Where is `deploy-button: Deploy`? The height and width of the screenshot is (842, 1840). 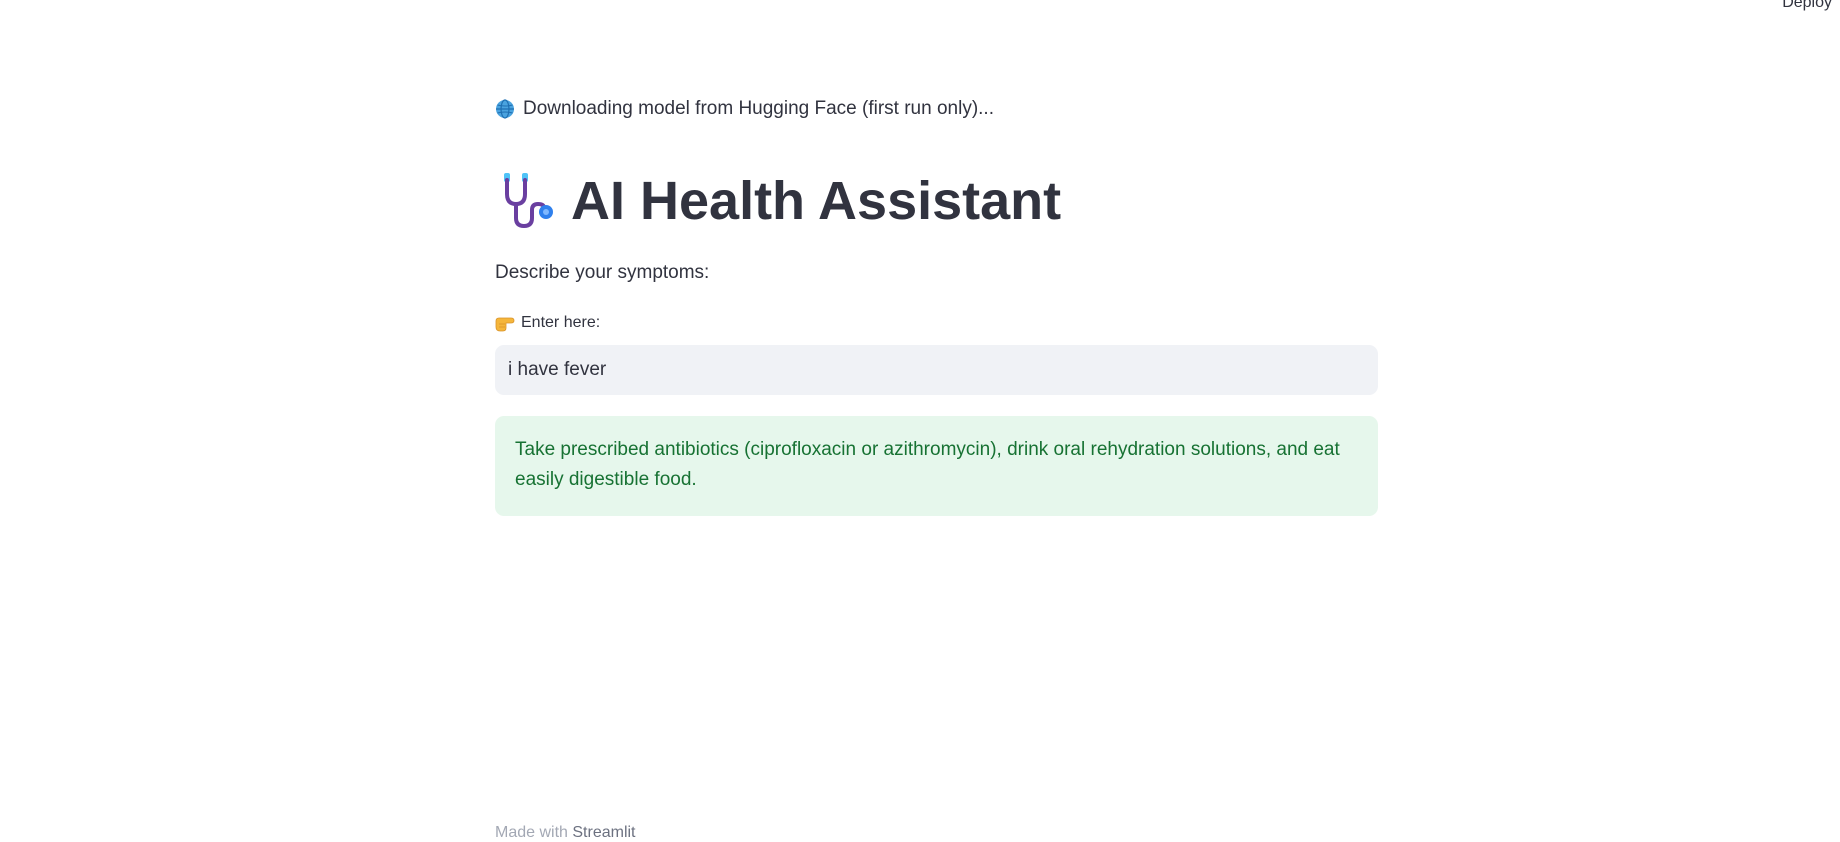
deploy-button: Deploy is located at coordinates (1807, 6).